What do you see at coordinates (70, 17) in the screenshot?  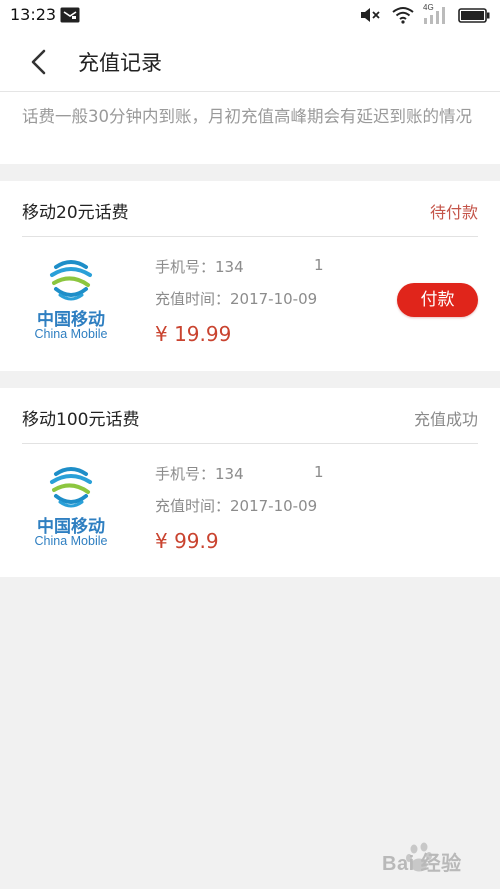 I see `notification-icon` at bounding box center [70, 17].